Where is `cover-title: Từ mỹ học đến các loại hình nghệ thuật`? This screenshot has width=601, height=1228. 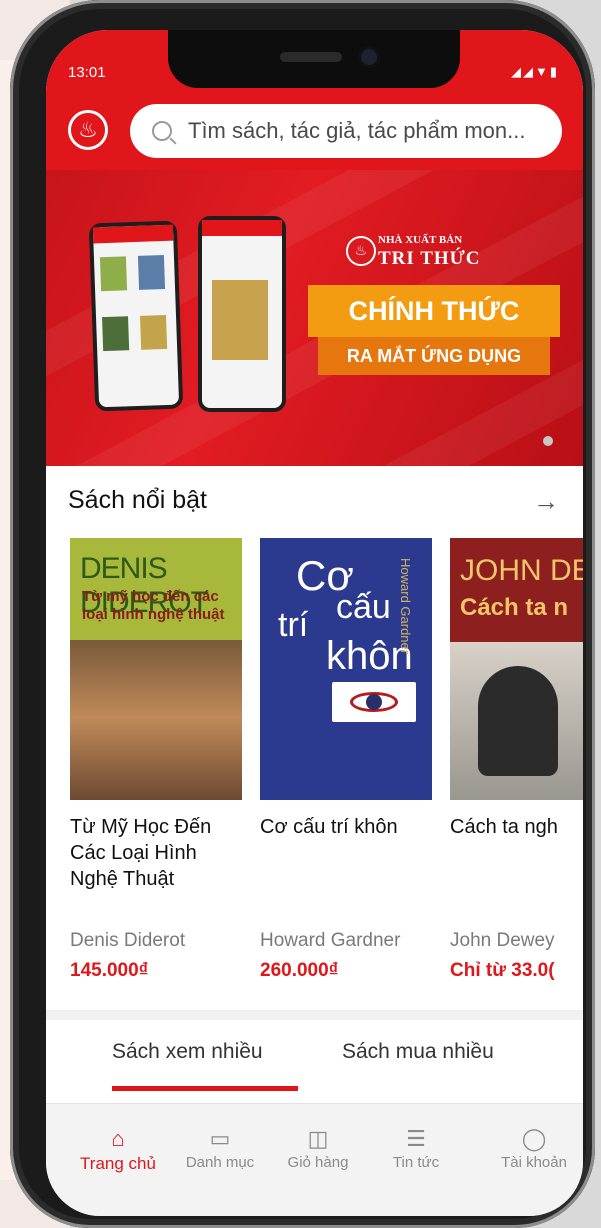
cover-title: Từ mỹ học đến các loại hình nghệ thuật is located at coordinates (153, 605).